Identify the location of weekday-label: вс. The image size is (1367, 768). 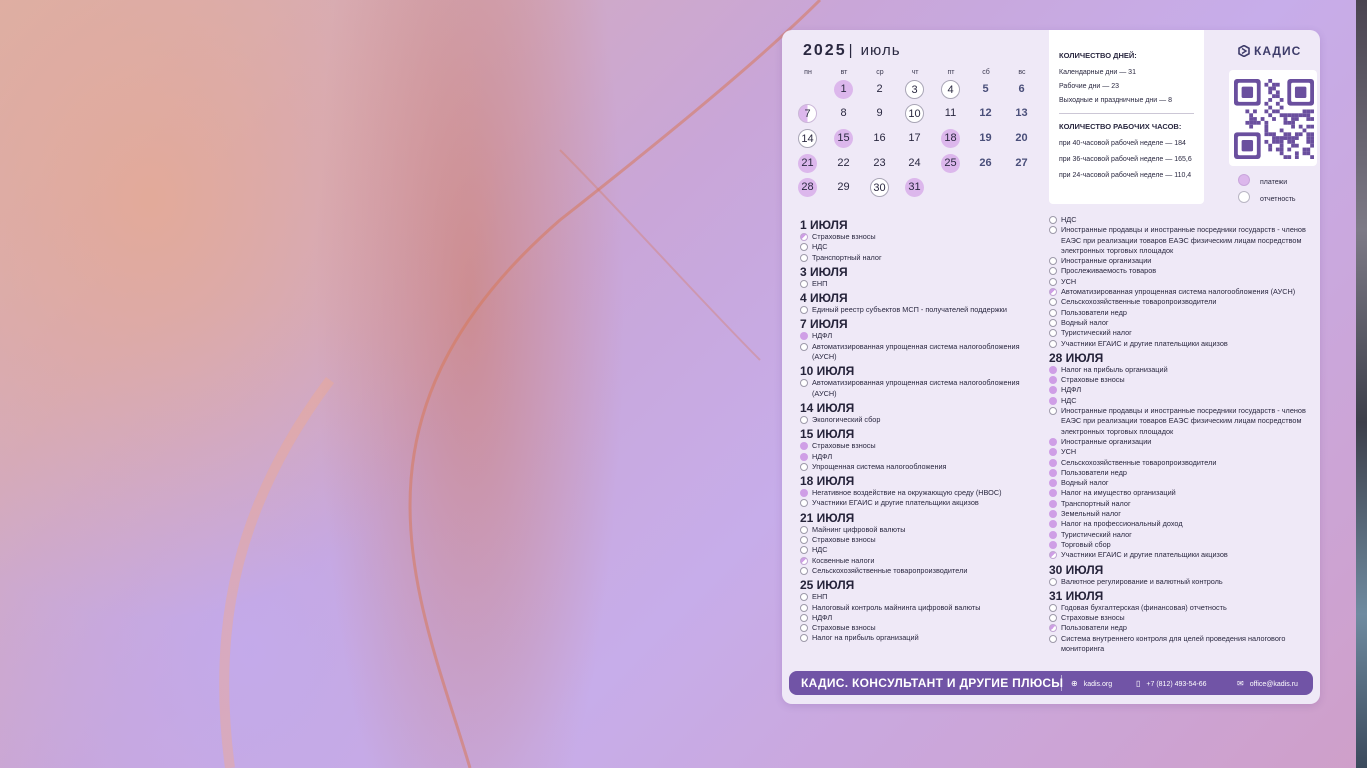
(1022, 72).